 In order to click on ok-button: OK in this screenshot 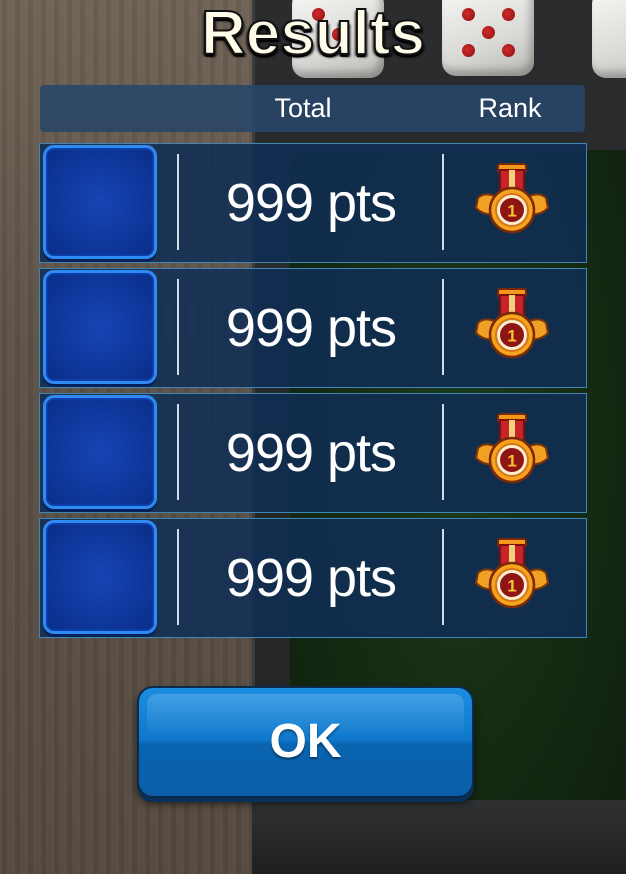, I will do `click(305, 742)`.